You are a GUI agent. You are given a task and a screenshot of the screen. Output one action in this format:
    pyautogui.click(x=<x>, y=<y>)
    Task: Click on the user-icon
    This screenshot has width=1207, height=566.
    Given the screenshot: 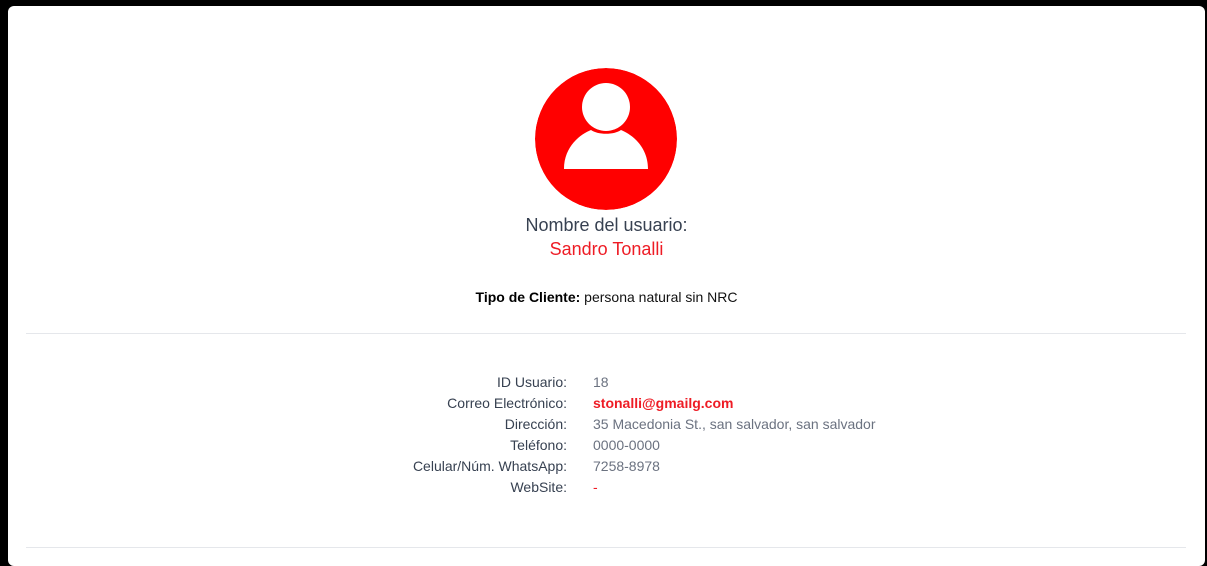 What is the action you would take?
    pyautogui.click(x=606, y=139)
    